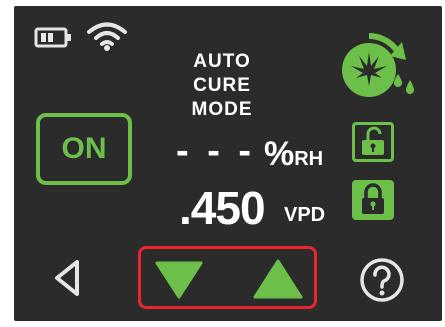  I want to click on power-toggle-button: ON, so click(84, 149).